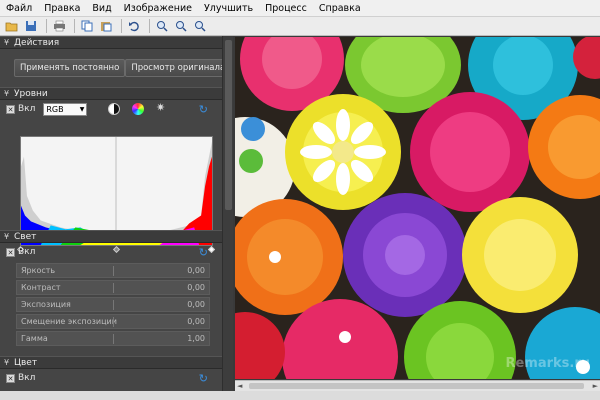 The image size is (600, 400). I want to click on preview-original-button: Просмотр оригинала, so click(173, 68).